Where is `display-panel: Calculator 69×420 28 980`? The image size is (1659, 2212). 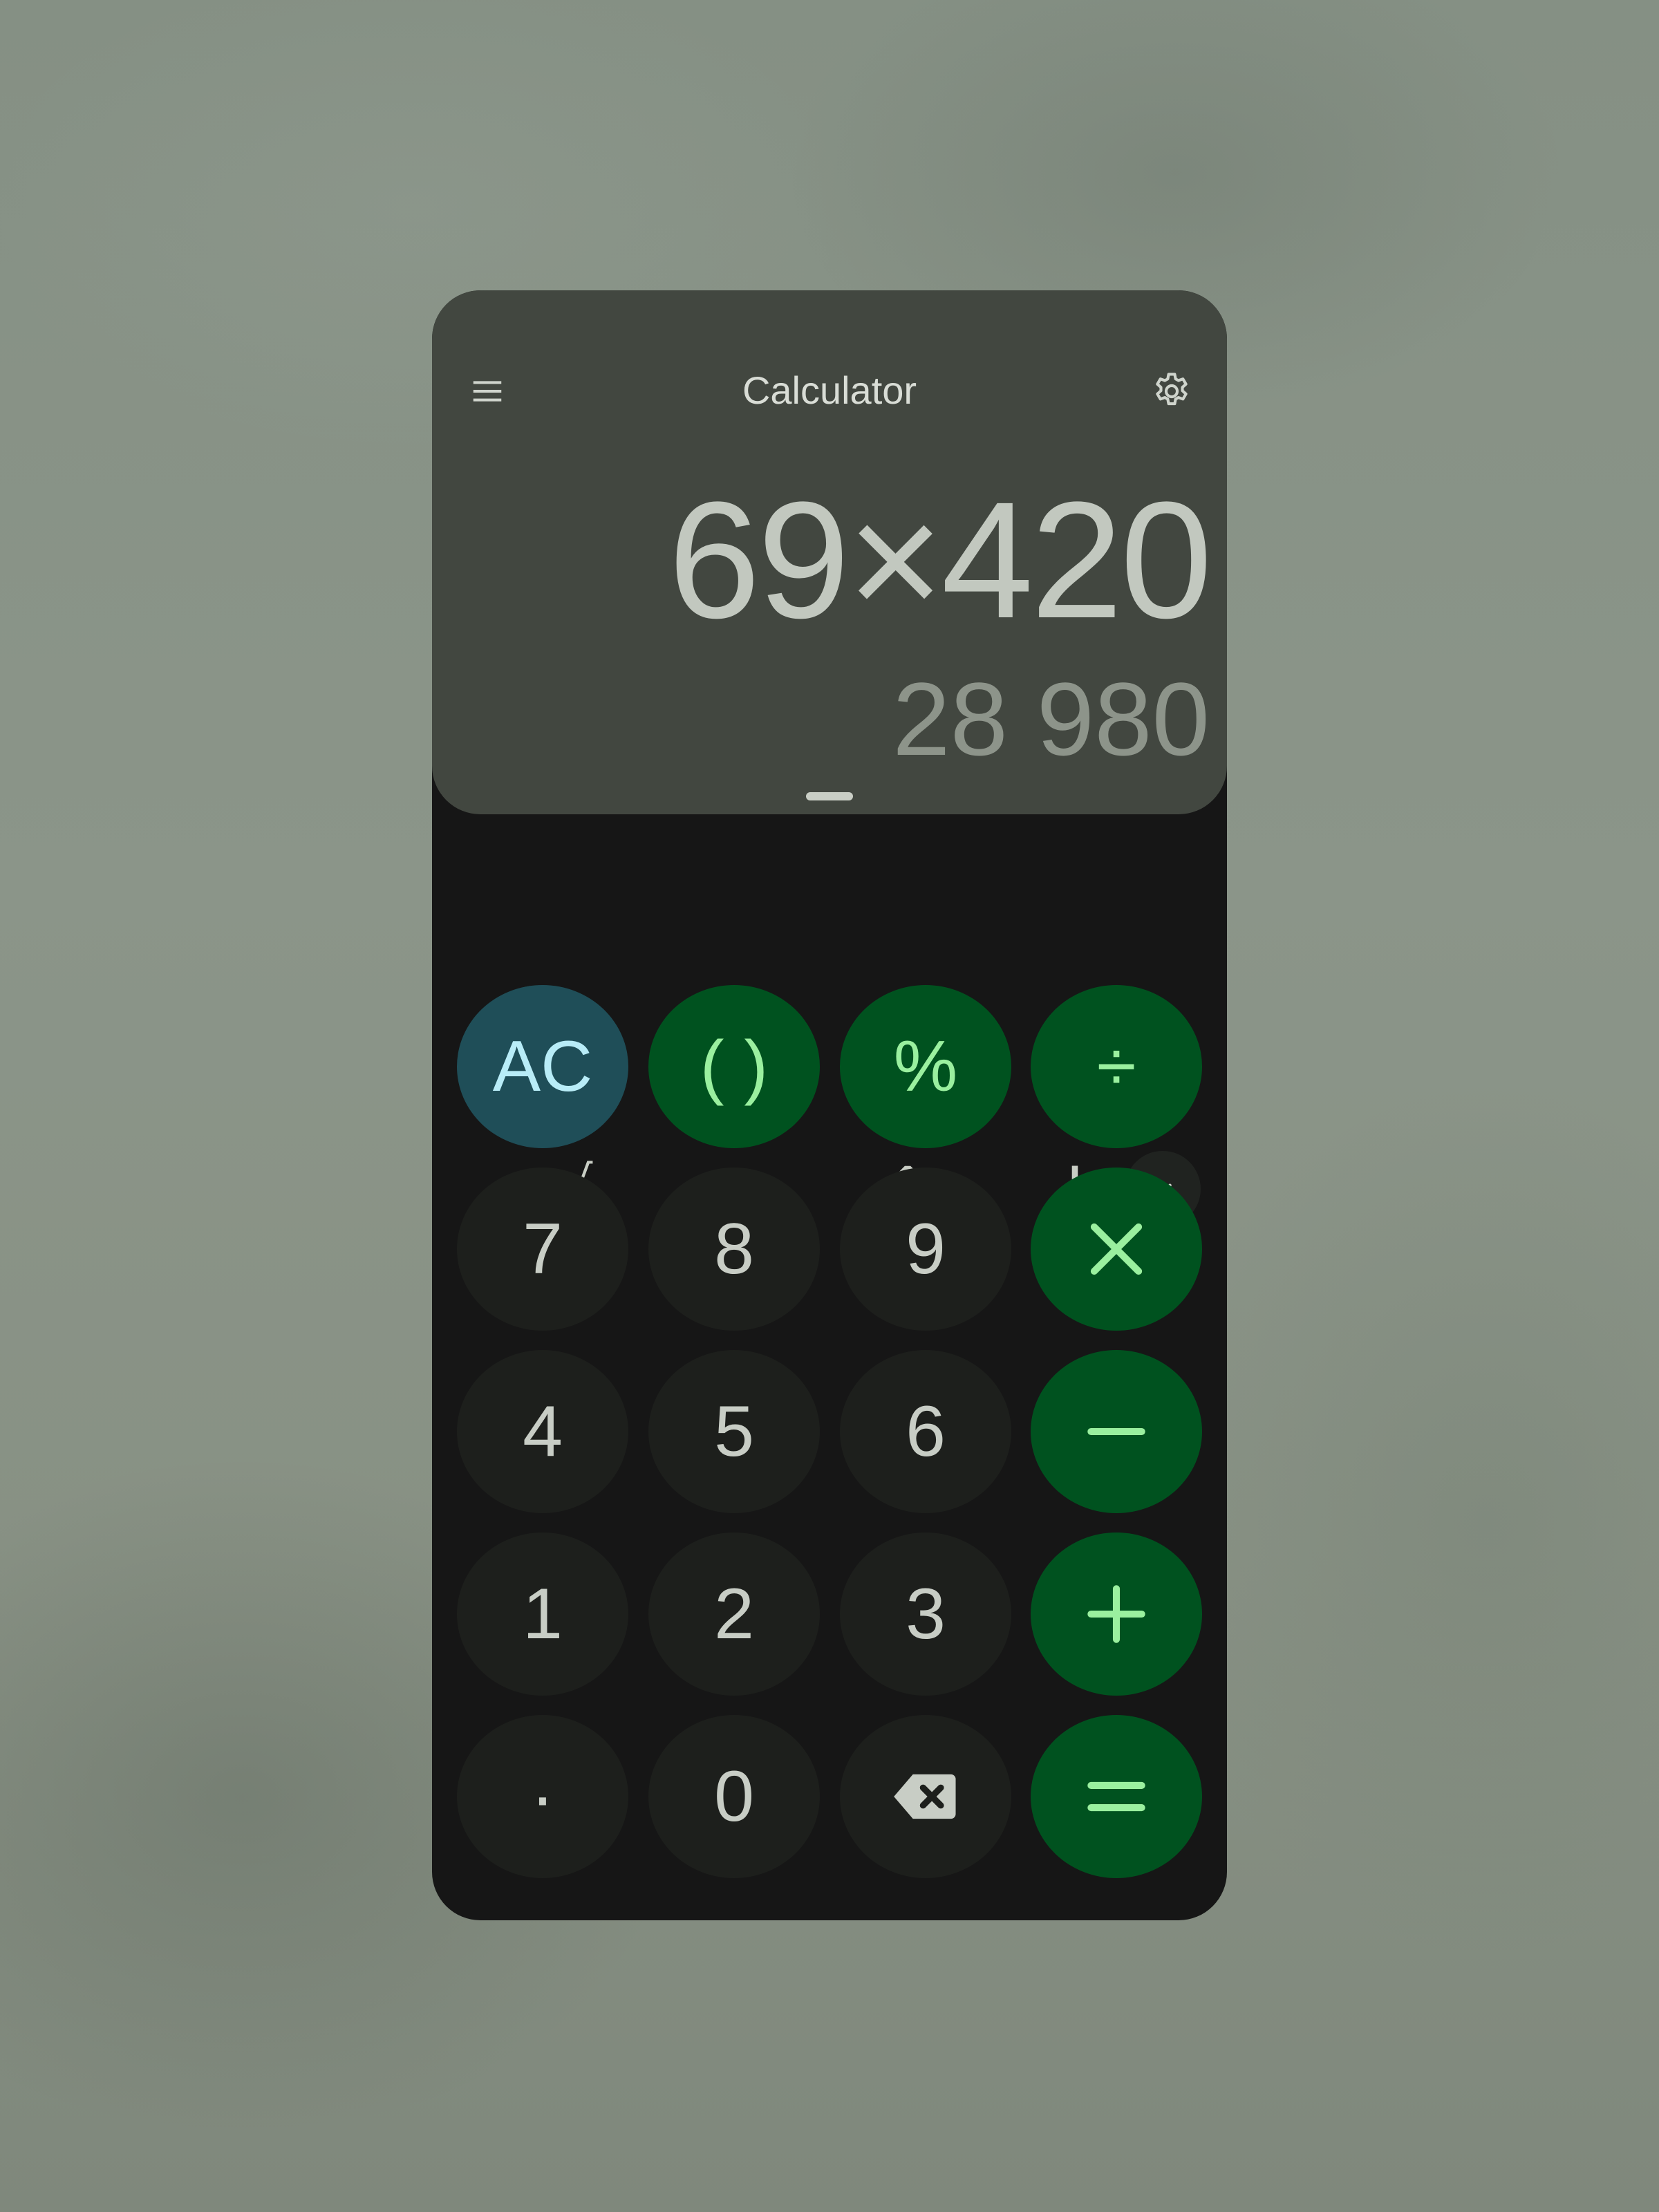
display-panel: Calculator 69×420 28 980 is located at coordinates (829, 552).